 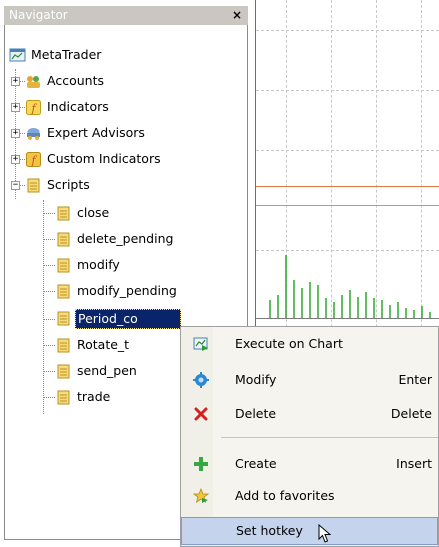 I want to click on menu-item-label: Delete, so click(x=256, y=413).